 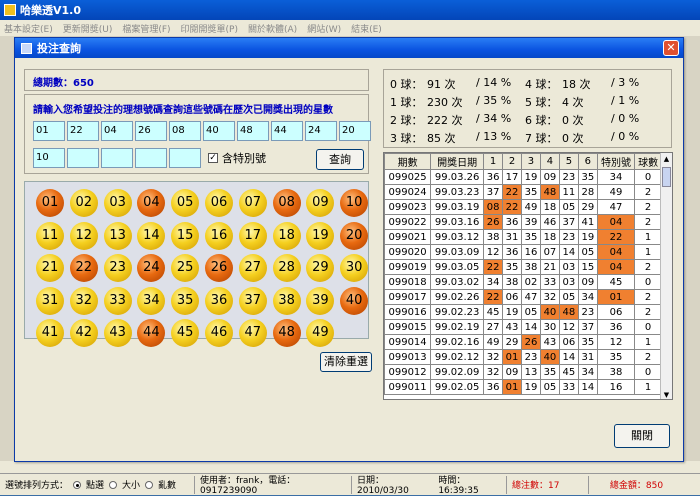 What do you see at coordinates (185, 131) in the screenshot?
I see `number-input: 08` at bounding box center [185, 131].